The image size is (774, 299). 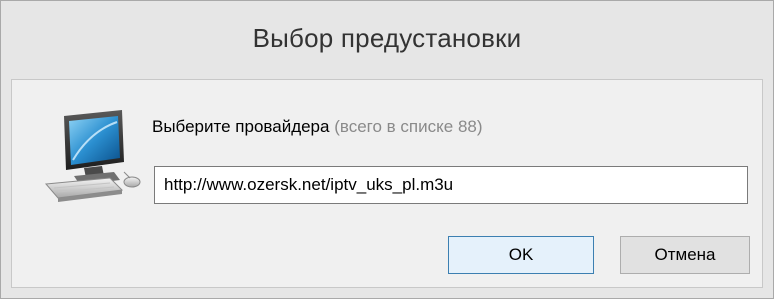 What do you see at coordinates (241, 126) in the screenshot?
I see `prompt-label: Выберите провайдера` at bounding box center [241, 126].